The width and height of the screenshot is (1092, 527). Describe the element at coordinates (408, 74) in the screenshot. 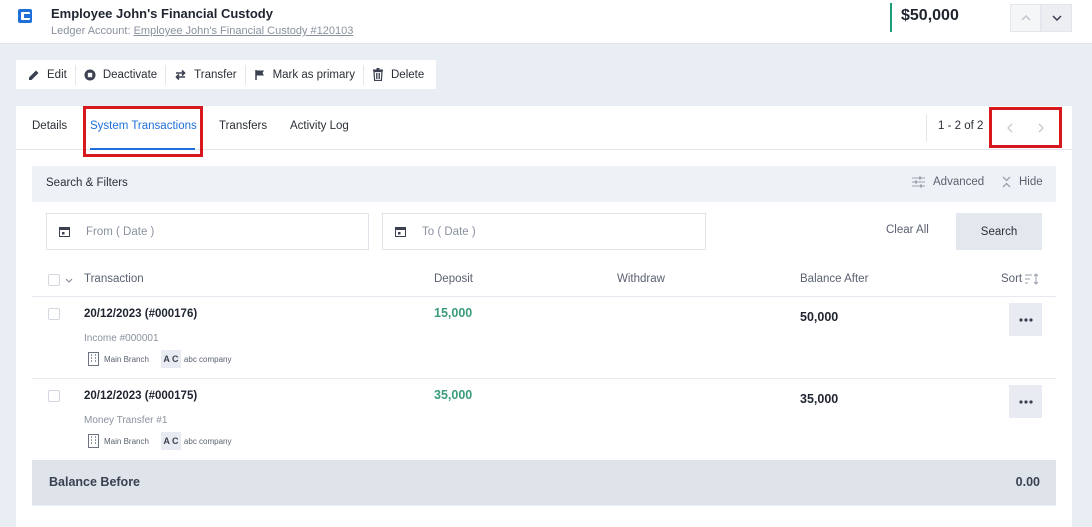

I see `delete-label: Delete` at that location.